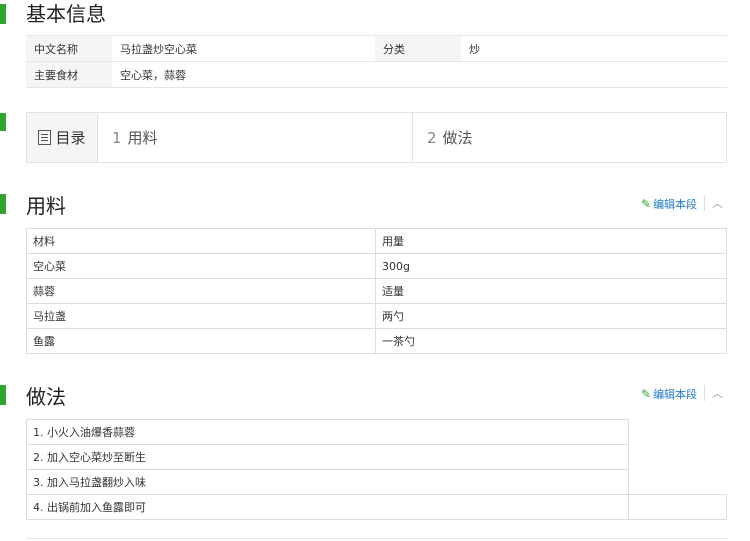 The width and height of the screenshot is (750, 541). Describe the element at coordinates (327, 457) in the screenshot. I see `step-item: 2. 加入空心菜炒至断生` at that location.